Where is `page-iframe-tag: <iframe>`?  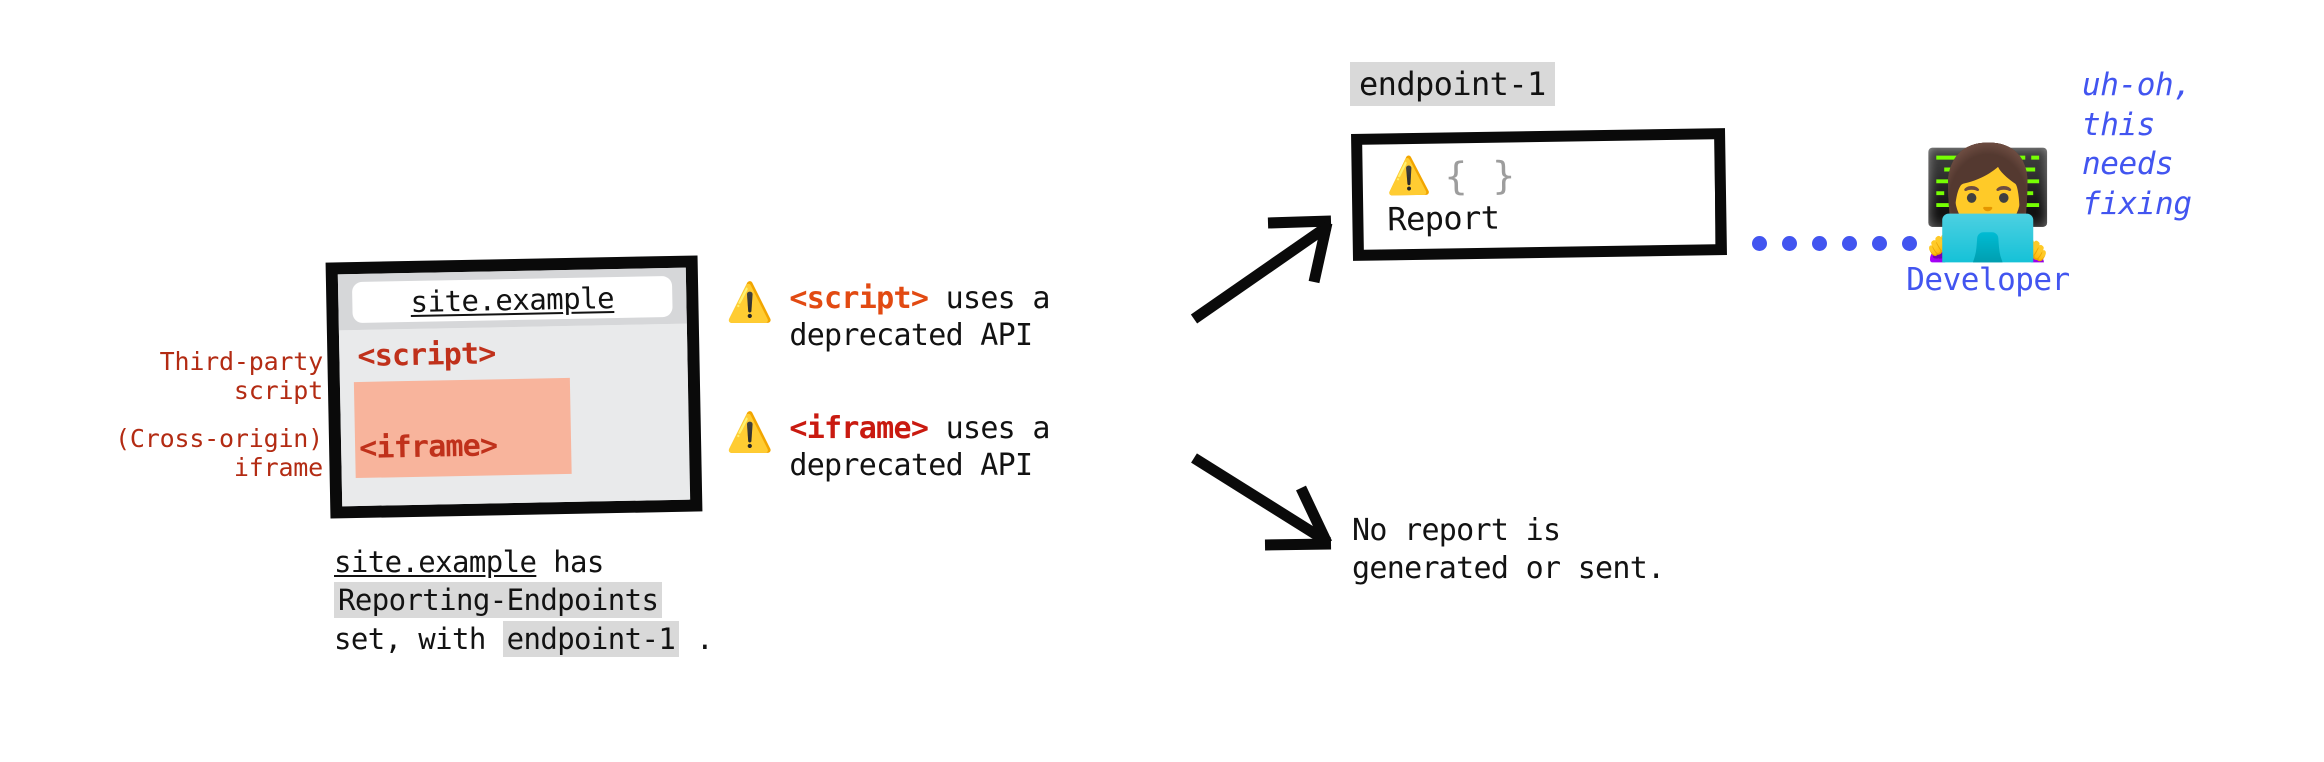 page-iframe-tag: <iframe> is located at coordinates (428, 447).